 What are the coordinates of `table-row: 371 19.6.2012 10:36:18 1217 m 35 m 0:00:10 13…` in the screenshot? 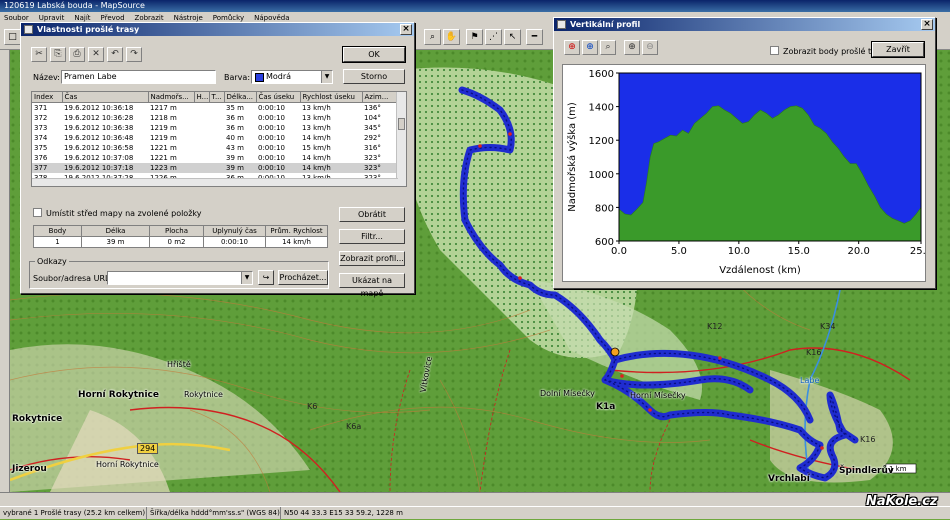 It's located at (215, 108).